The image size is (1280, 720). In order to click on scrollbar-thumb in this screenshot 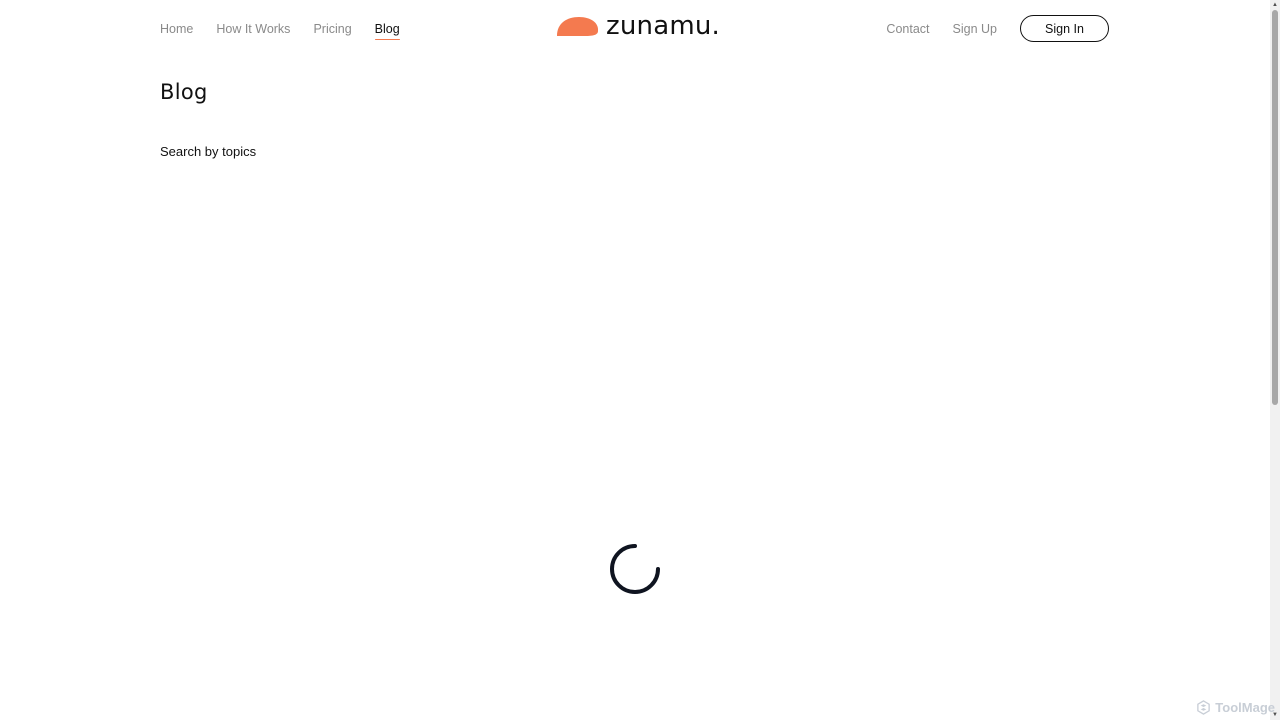, I will do `click(1275, 207)`.